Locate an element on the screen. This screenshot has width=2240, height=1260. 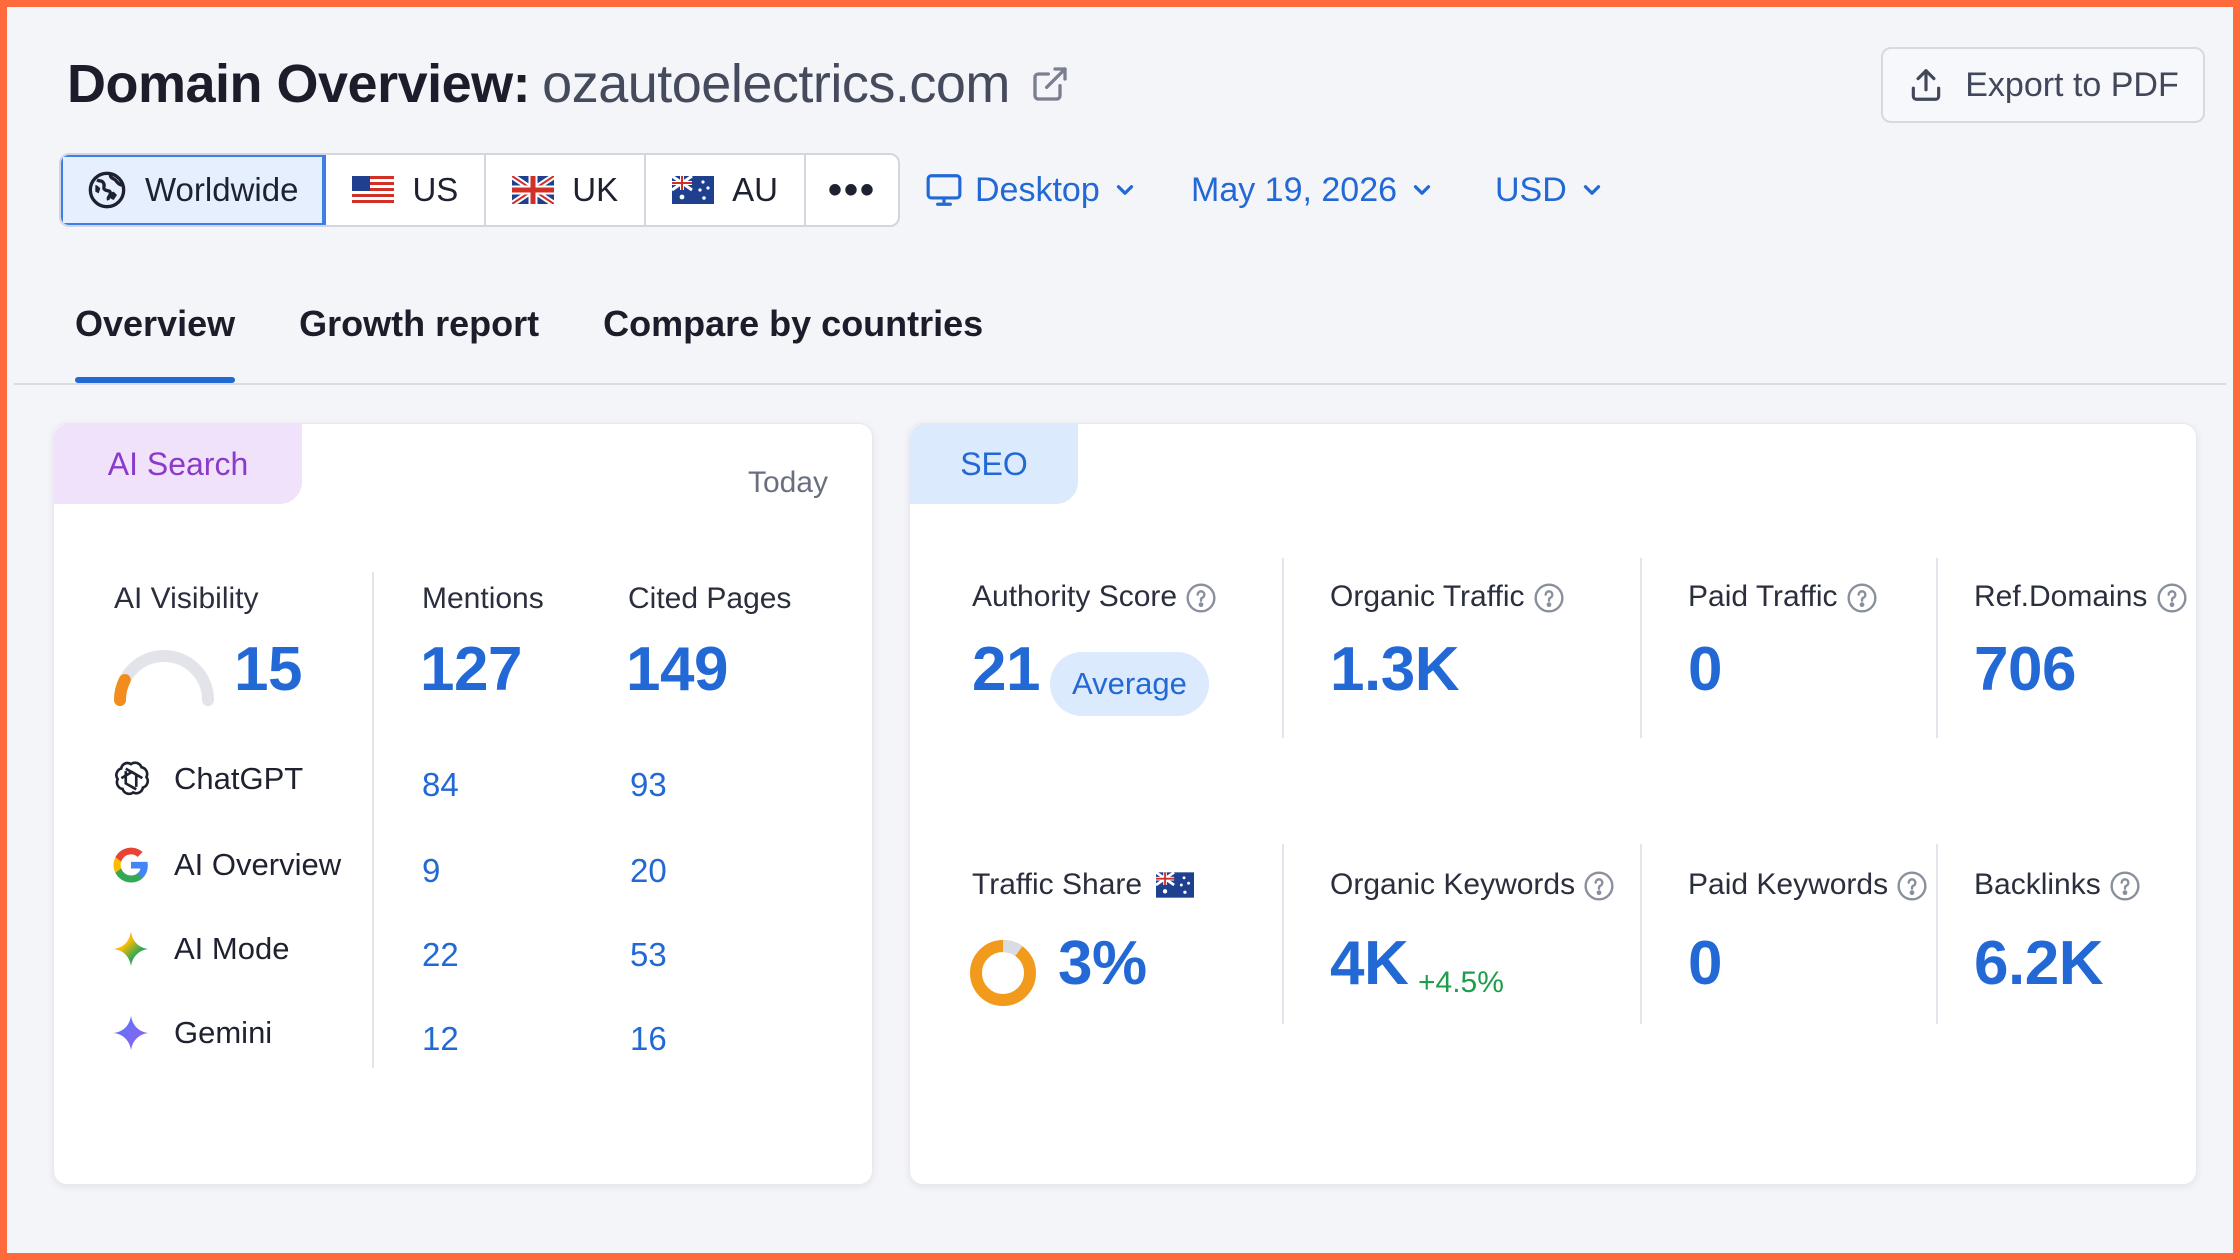
organic-keywords-text: Organic Keywords is located at coordinates (1453, 884).